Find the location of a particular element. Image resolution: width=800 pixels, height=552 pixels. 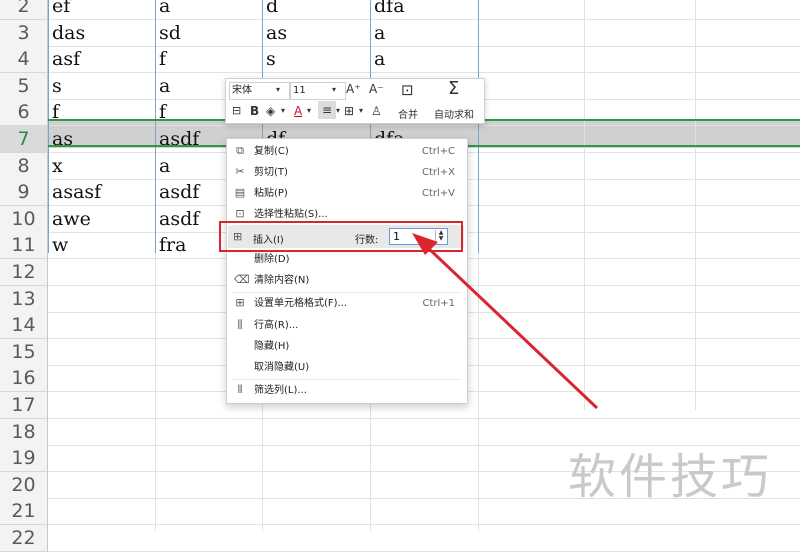

arrow-shaft is located at coordinates (511, 326).